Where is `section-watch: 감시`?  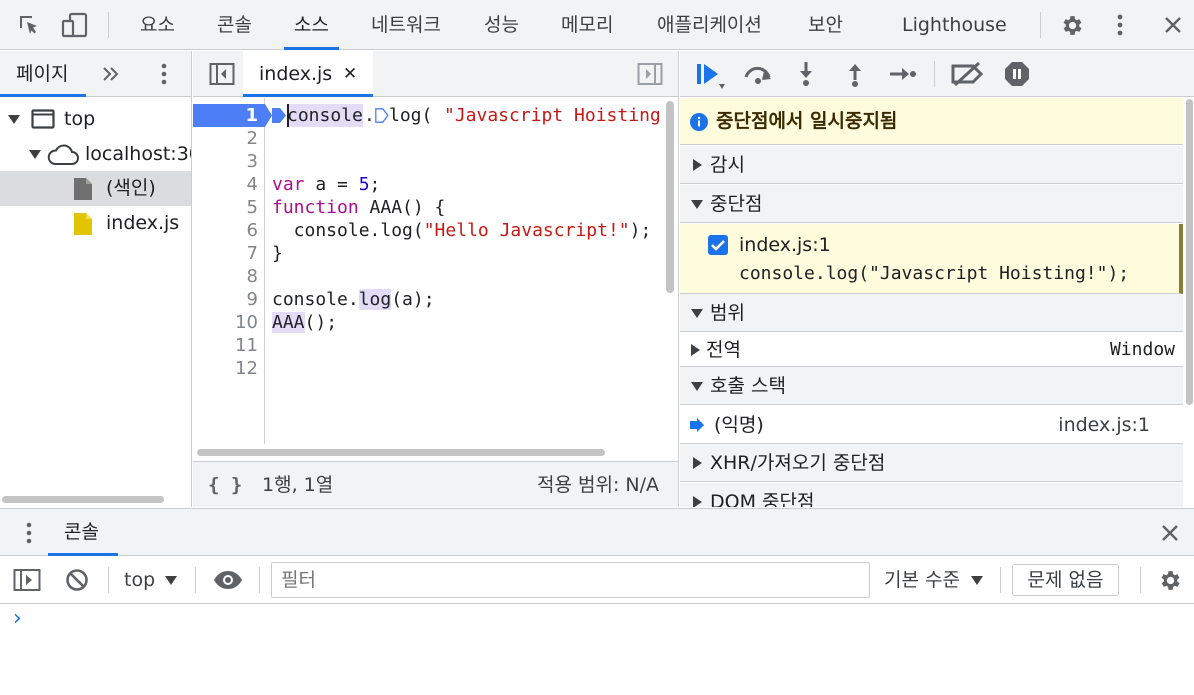 section-watch: 감시 is located at coordinates (931, 165).